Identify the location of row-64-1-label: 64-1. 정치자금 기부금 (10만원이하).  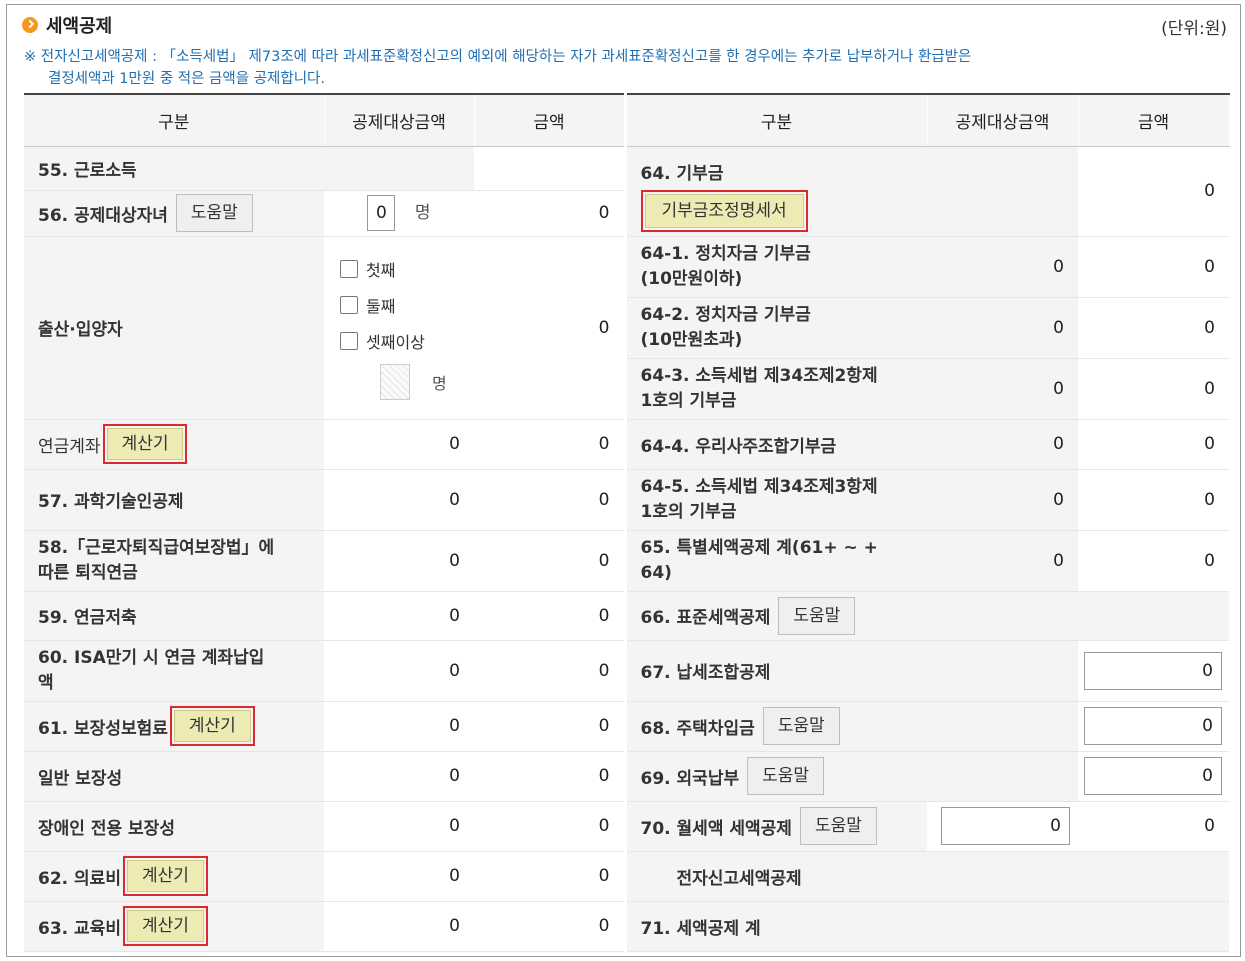
(775, 267).